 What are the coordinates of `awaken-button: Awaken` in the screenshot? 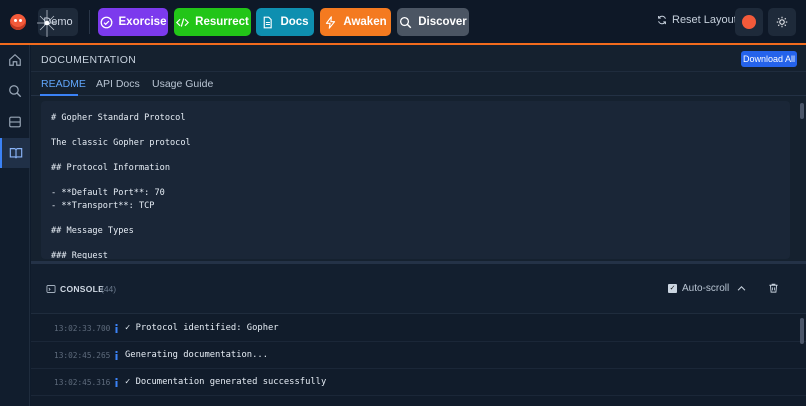 It's located at (355, 22).